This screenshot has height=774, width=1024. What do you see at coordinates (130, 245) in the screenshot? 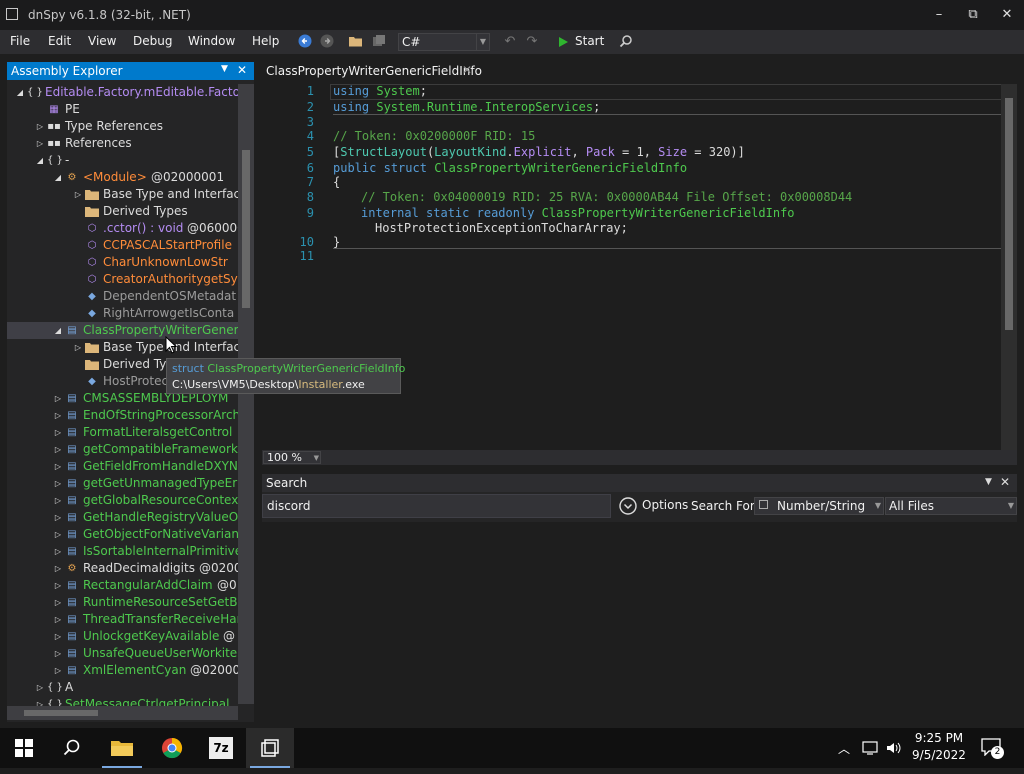
I see `tree-node: ⬡ CCPASCALStartProfile` at bounding box center [130, 245].